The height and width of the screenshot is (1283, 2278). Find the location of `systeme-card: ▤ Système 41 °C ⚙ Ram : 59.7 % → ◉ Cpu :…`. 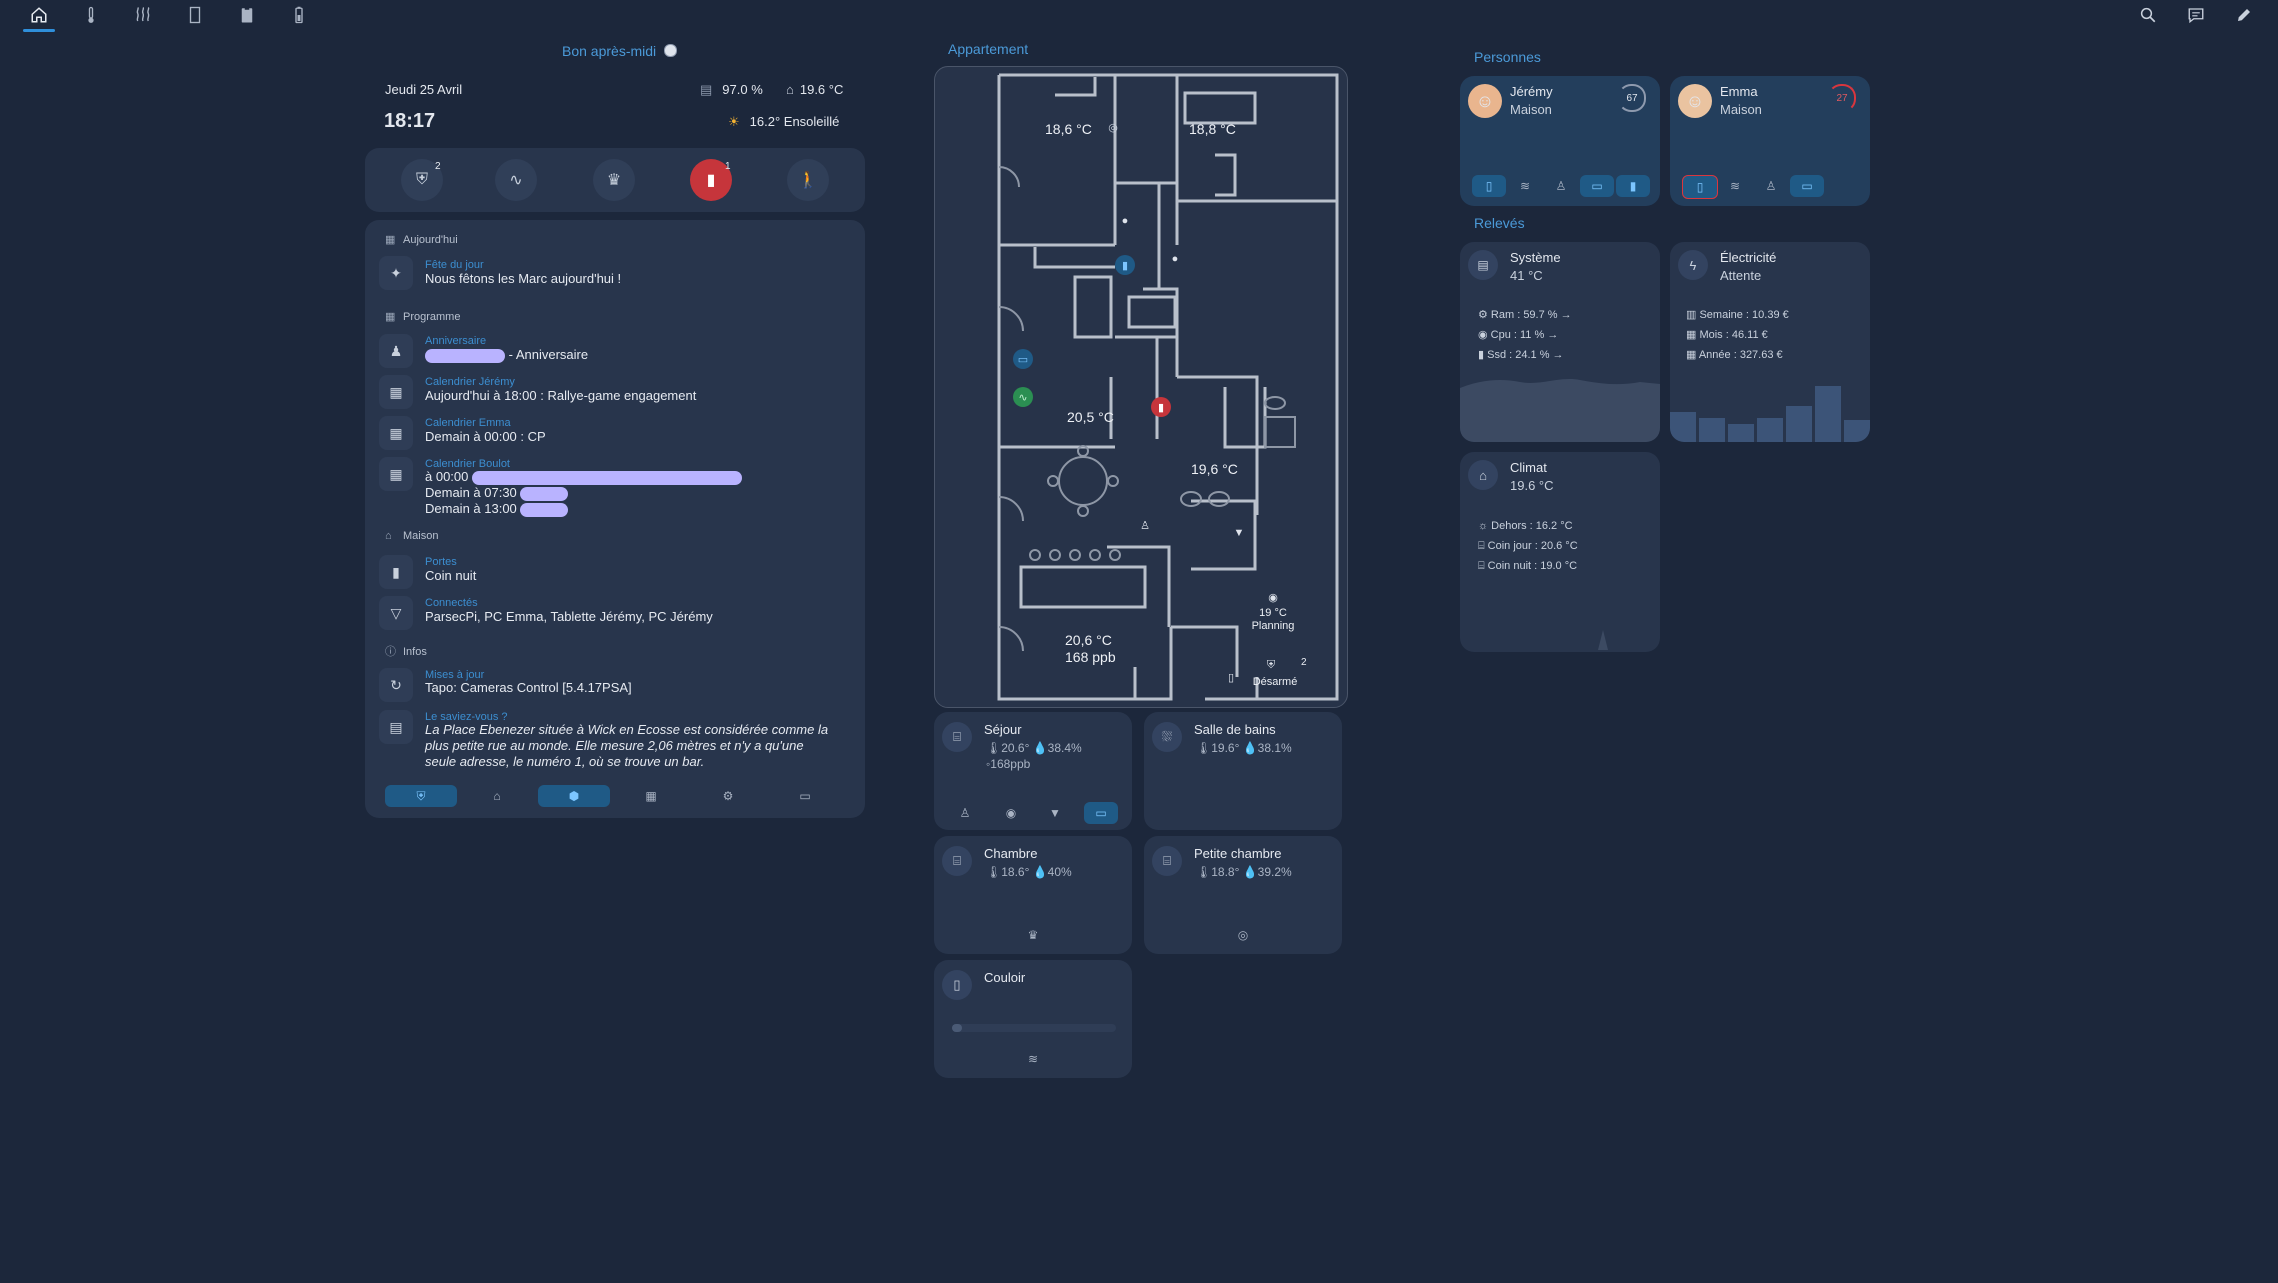

systeme-card: ▤ Système 41 °C ⚙ Ram : 59.7 % → ◉ Cpu :… is located at coordinates (1560, 342).